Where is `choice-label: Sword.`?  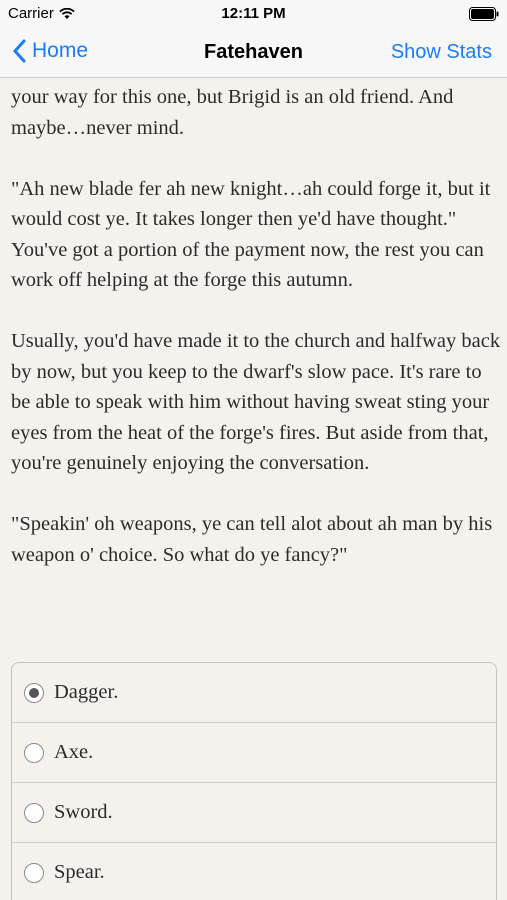 choice-label: Sword. is located at coordinates (83, 812).